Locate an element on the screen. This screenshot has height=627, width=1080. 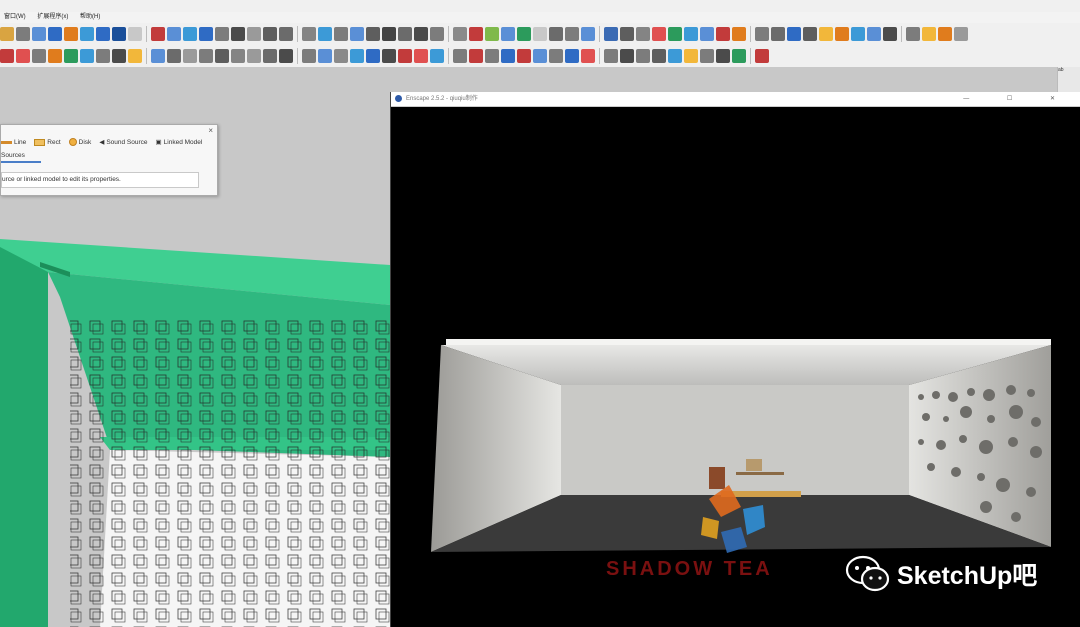
menu-help: 帮助(H) is located at coordinates (90, 17).